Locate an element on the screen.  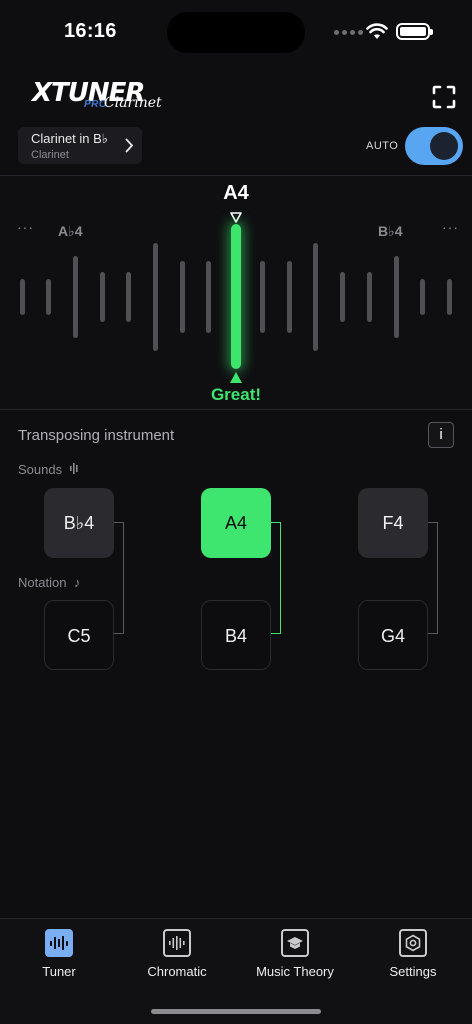
waveform-icon is located at coordinates (59, 943).